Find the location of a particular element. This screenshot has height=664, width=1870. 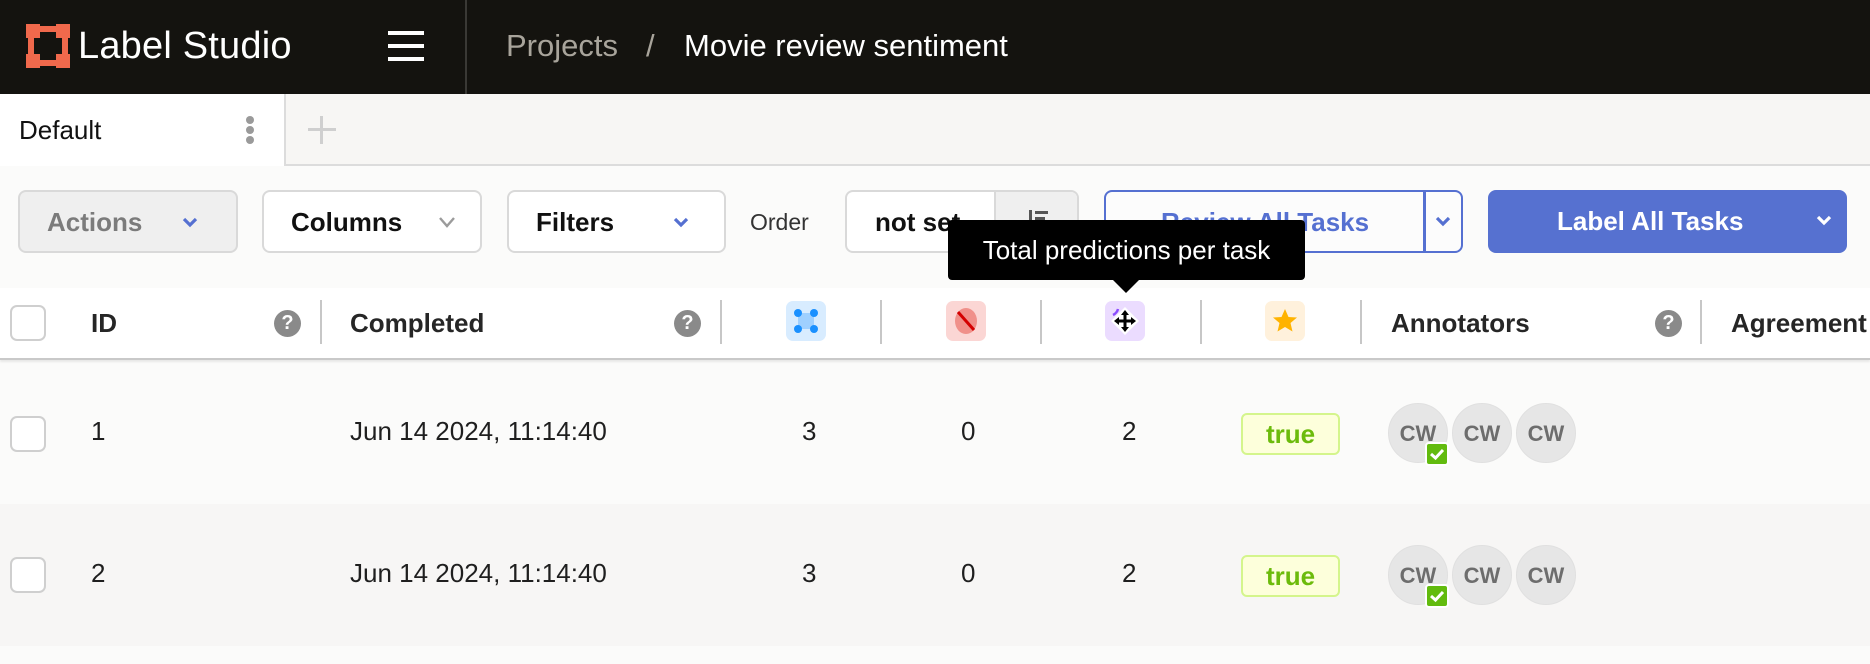

tab-label: Default is located at coordinates (60, 130).